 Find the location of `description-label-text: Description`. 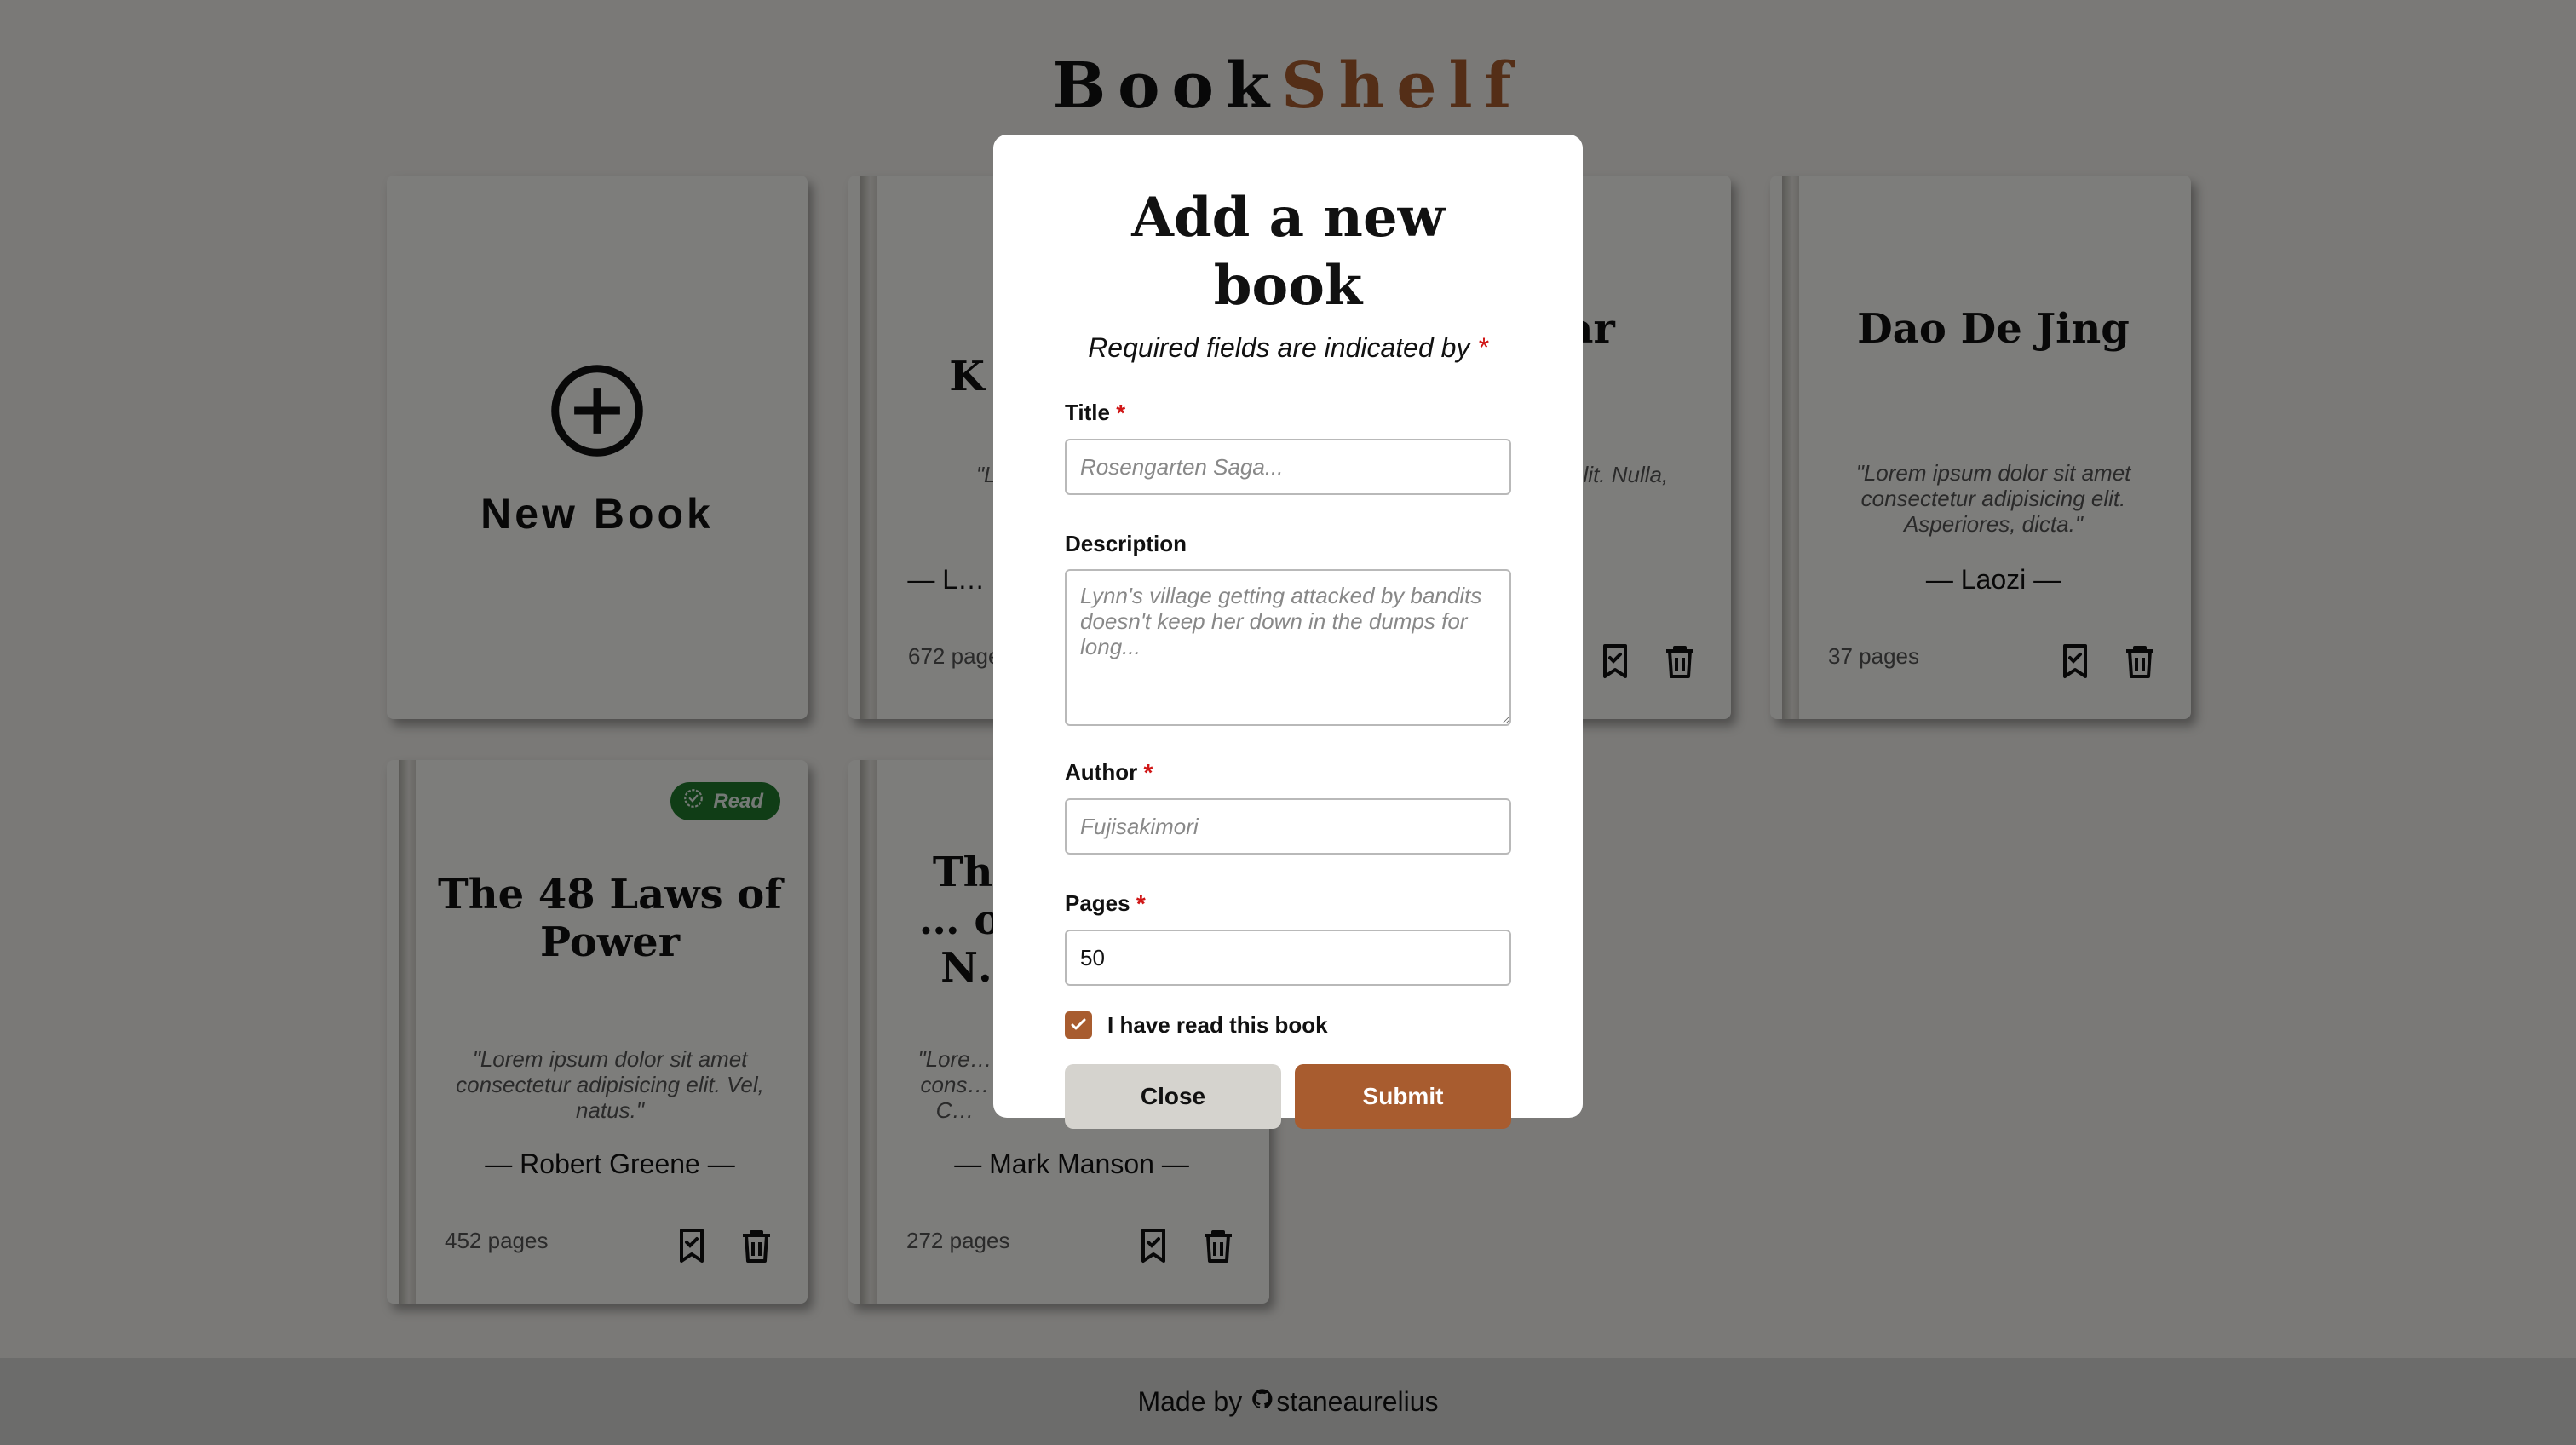

description-label-text: Description is located at coordinates (1126, 543).